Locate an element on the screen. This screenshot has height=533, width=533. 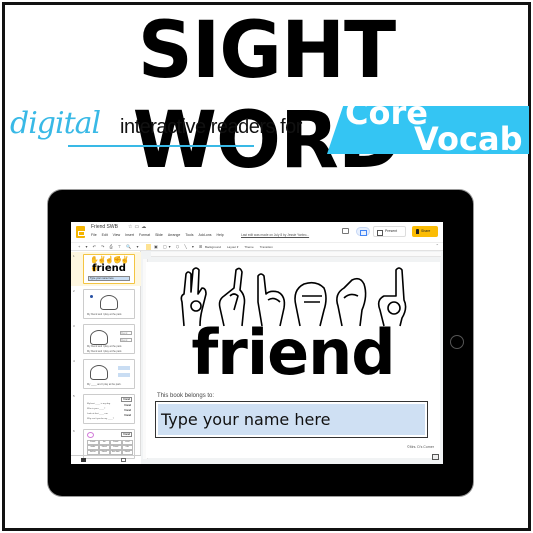
toolbar-undo-redo-print-icons: + ▾ ↶ ↷ ⎙ ⊤ 🔍 ▾ is located at coordinates (109, 246).